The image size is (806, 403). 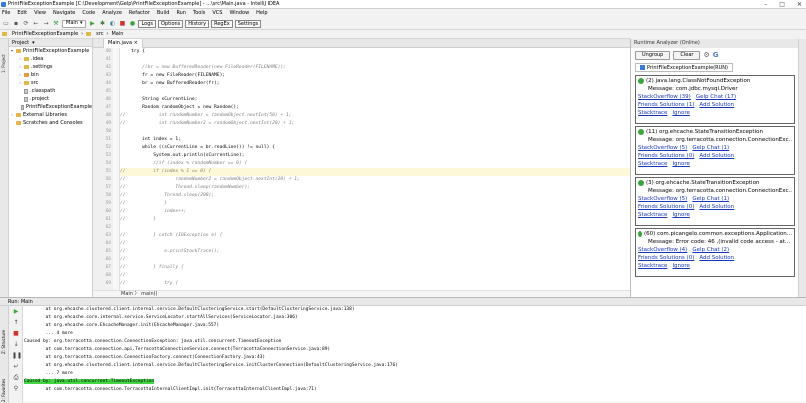 I want to click on menu-analyze: Analyze, so click(x=112, y=13).